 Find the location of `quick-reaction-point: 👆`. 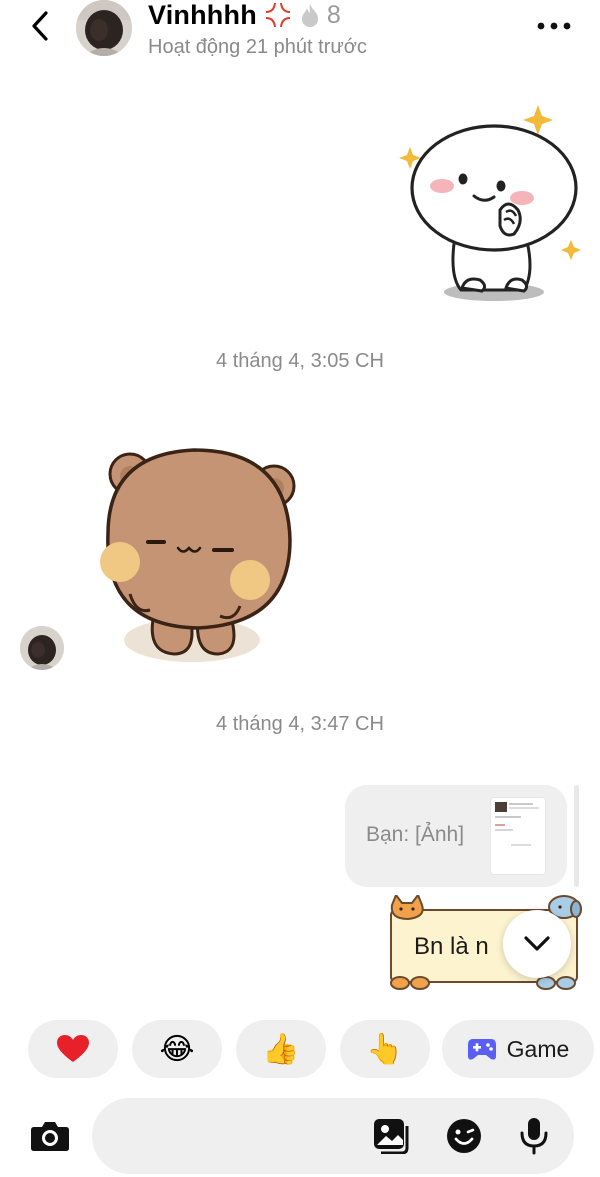

quick-reaction-point: 👆 is located at coordinates (385, 1049).